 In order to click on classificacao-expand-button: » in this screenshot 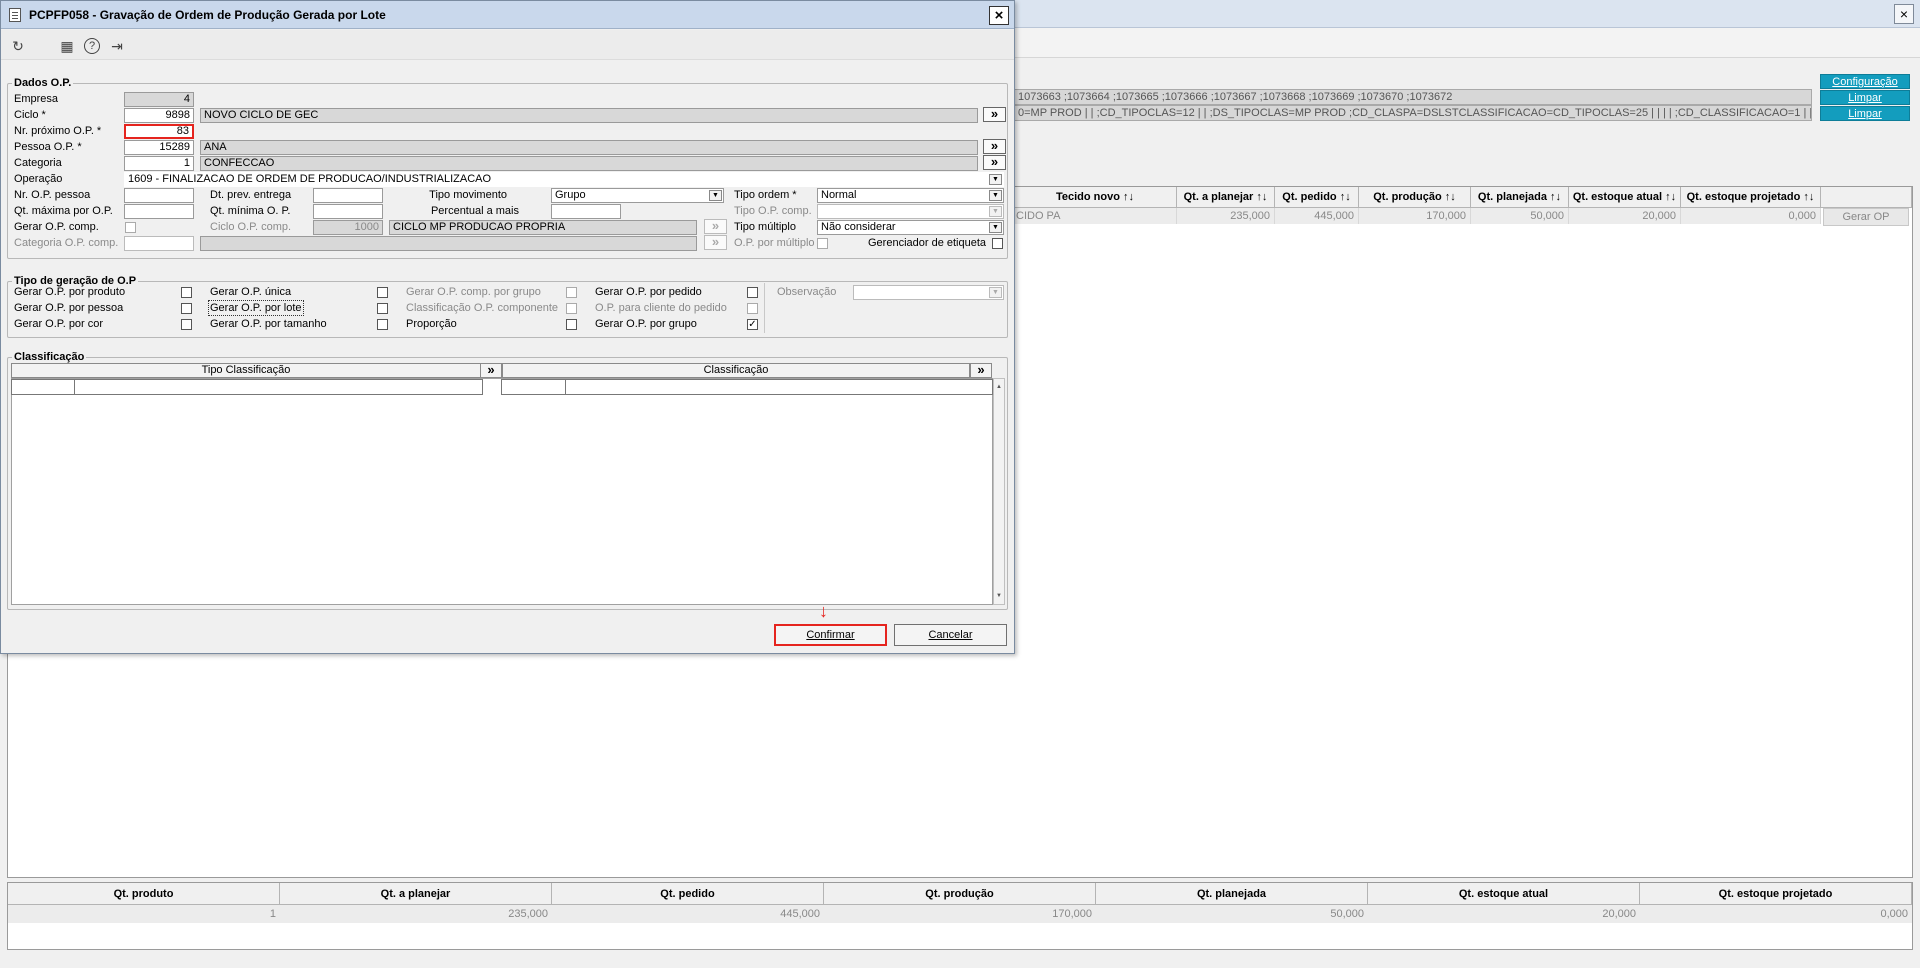, I will do `click(981, 370)`.